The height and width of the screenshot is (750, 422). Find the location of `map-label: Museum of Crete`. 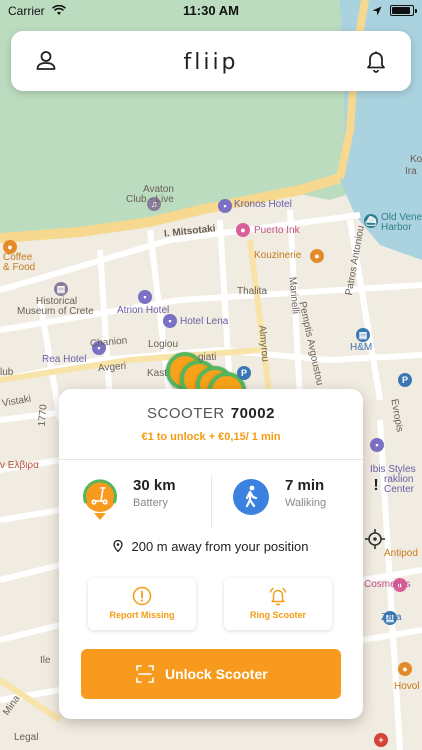

map-label: Museum of Crete is located at coordinates (55, 311).